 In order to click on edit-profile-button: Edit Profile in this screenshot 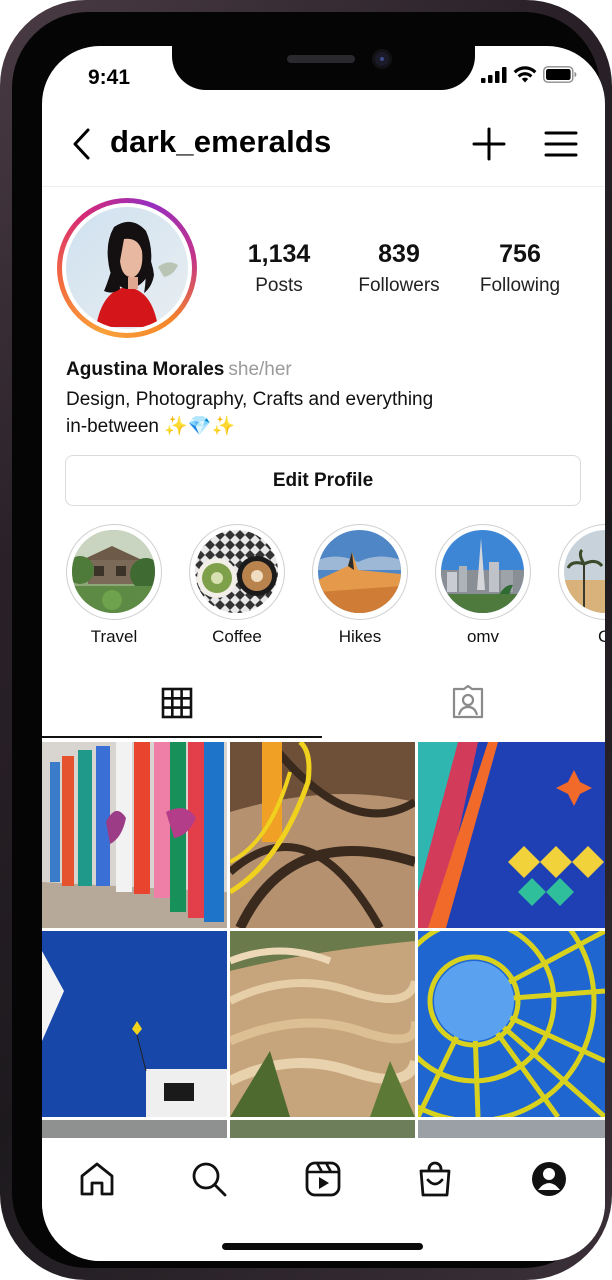, I will do `click(323, 480)`.